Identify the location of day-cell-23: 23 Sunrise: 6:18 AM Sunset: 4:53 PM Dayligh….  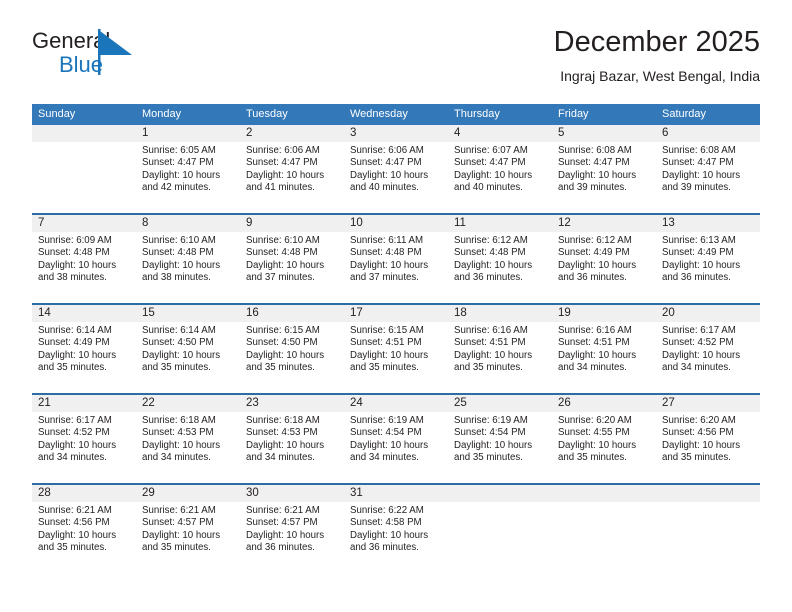
(292, 439).